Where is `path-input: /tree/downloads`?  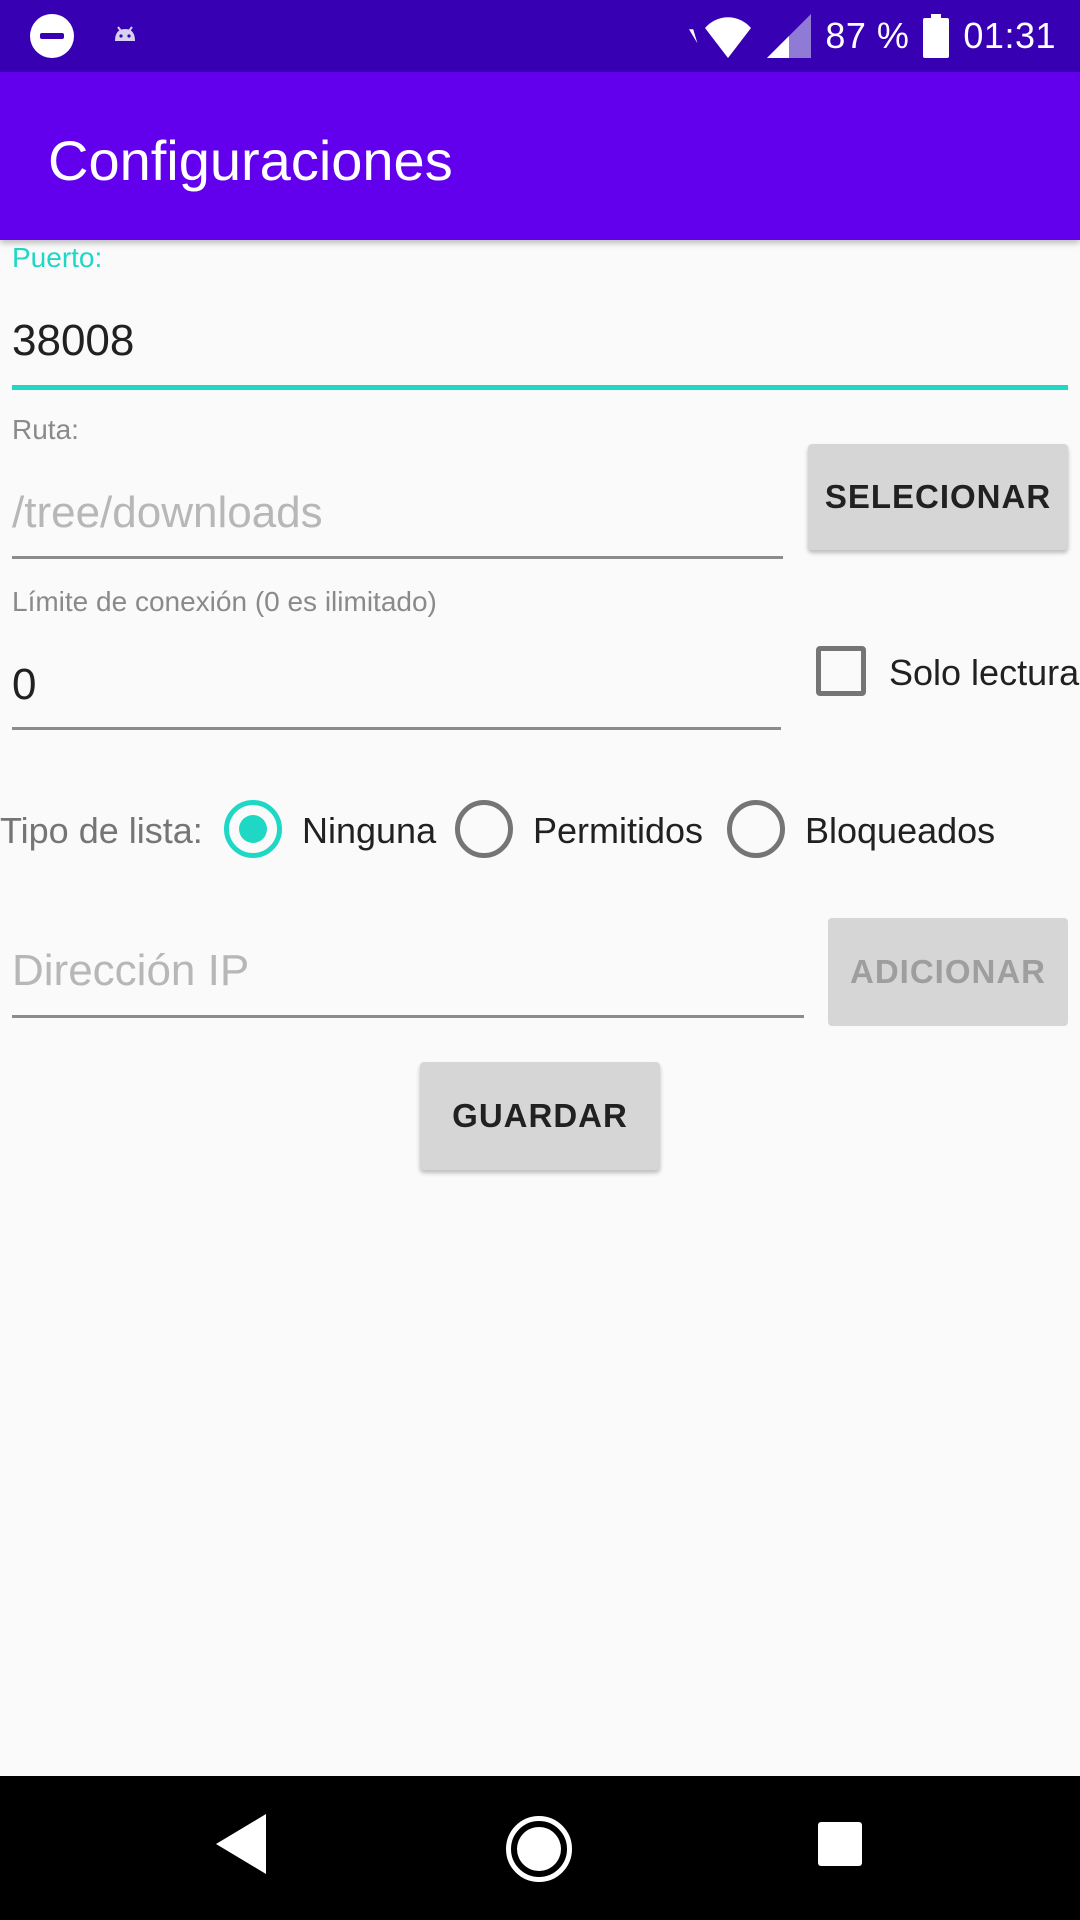
path-input: /tree/downloads is located at coordinates (167, 513).